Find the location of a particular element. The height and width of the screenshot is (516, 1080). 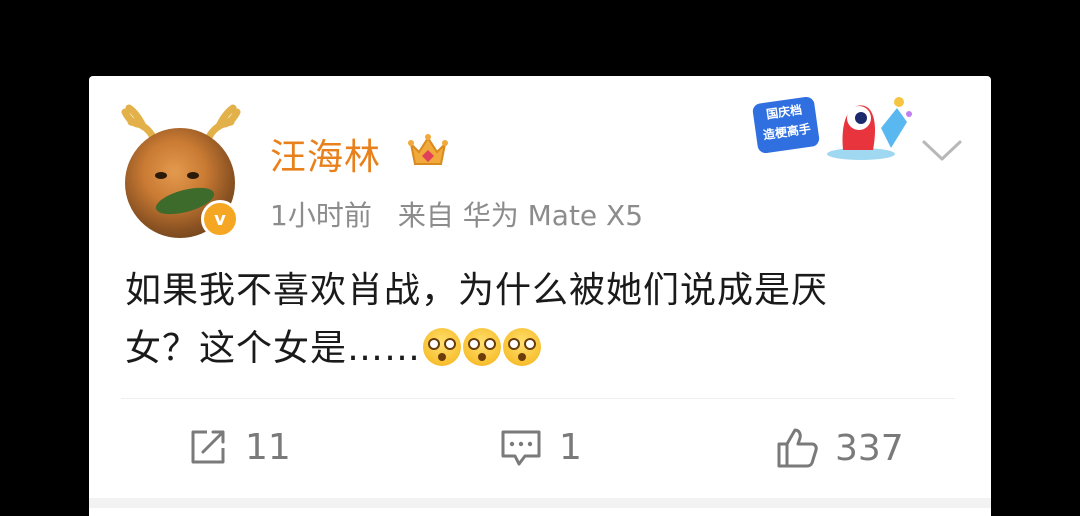

promo-badge: 国庆档 造梗高手 is located at coordinates (832, 126).